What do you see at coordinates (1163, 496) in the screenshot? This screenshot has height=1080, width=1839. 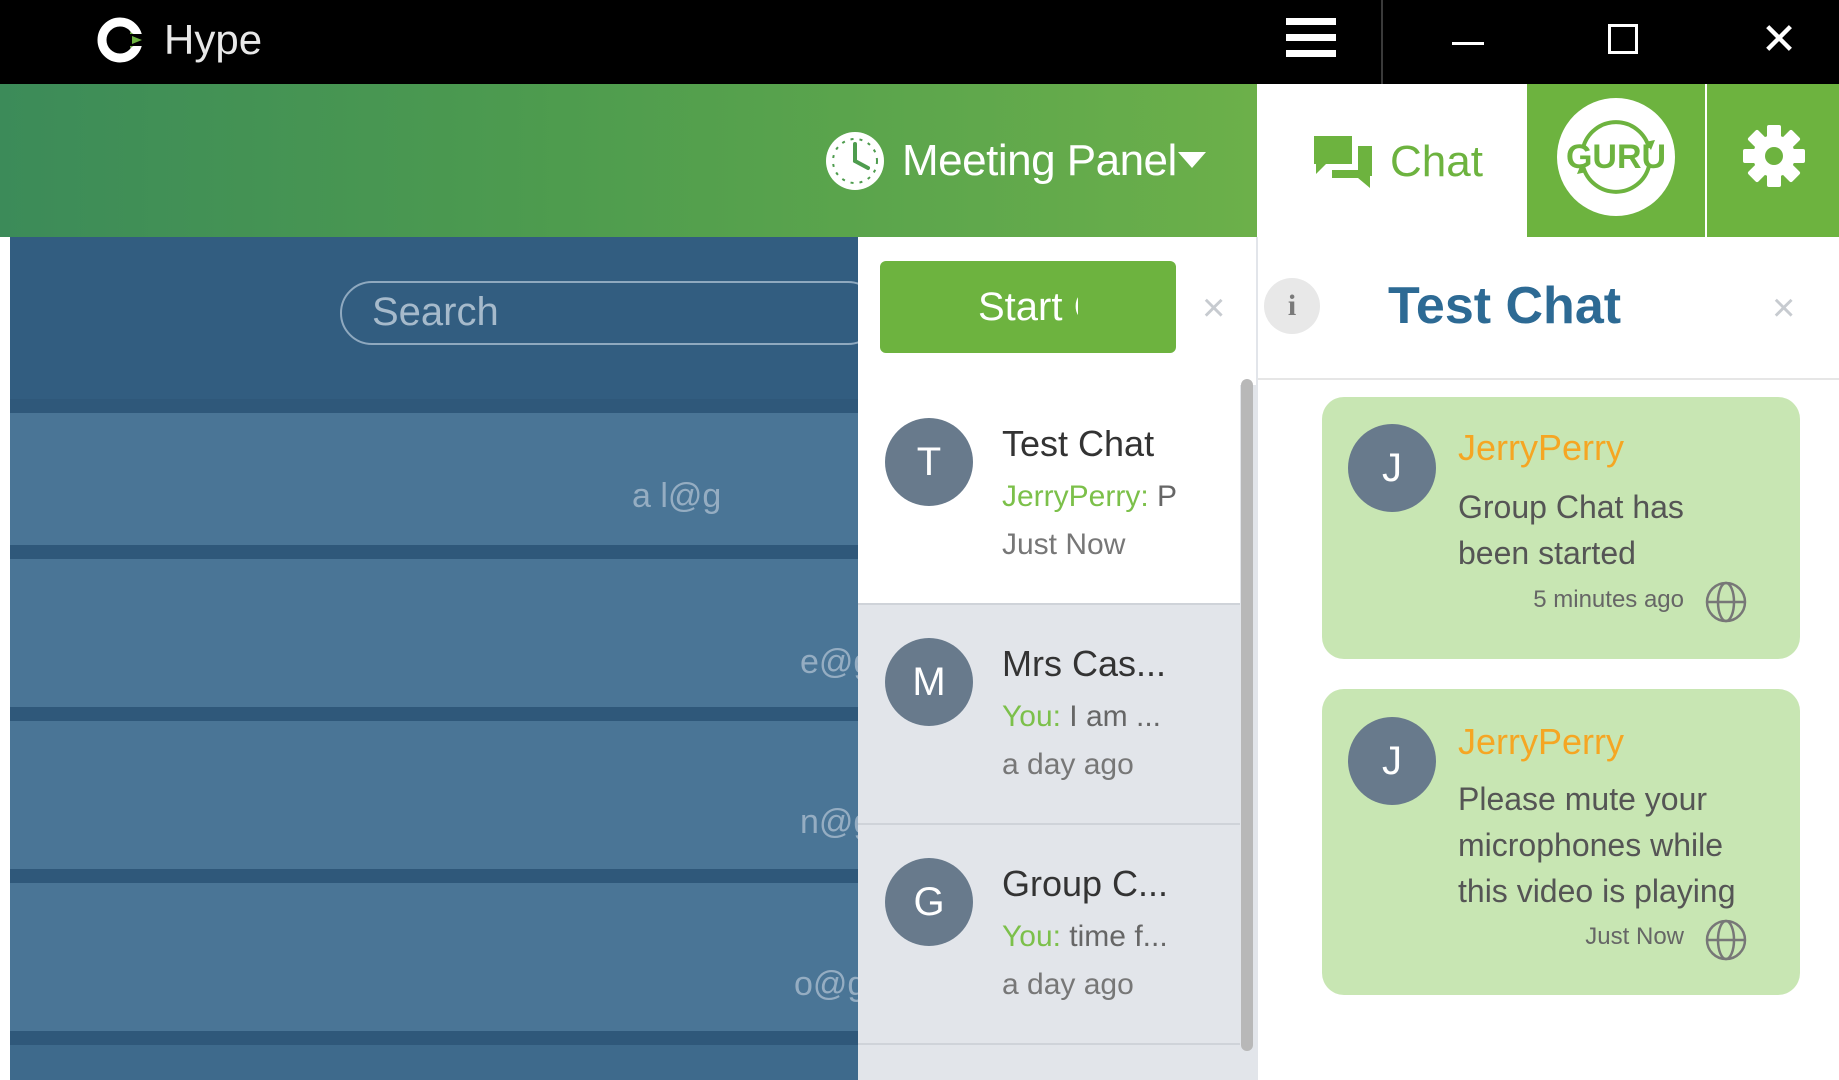 I see `snippet-text: P` at bounding box center [1163, 496].